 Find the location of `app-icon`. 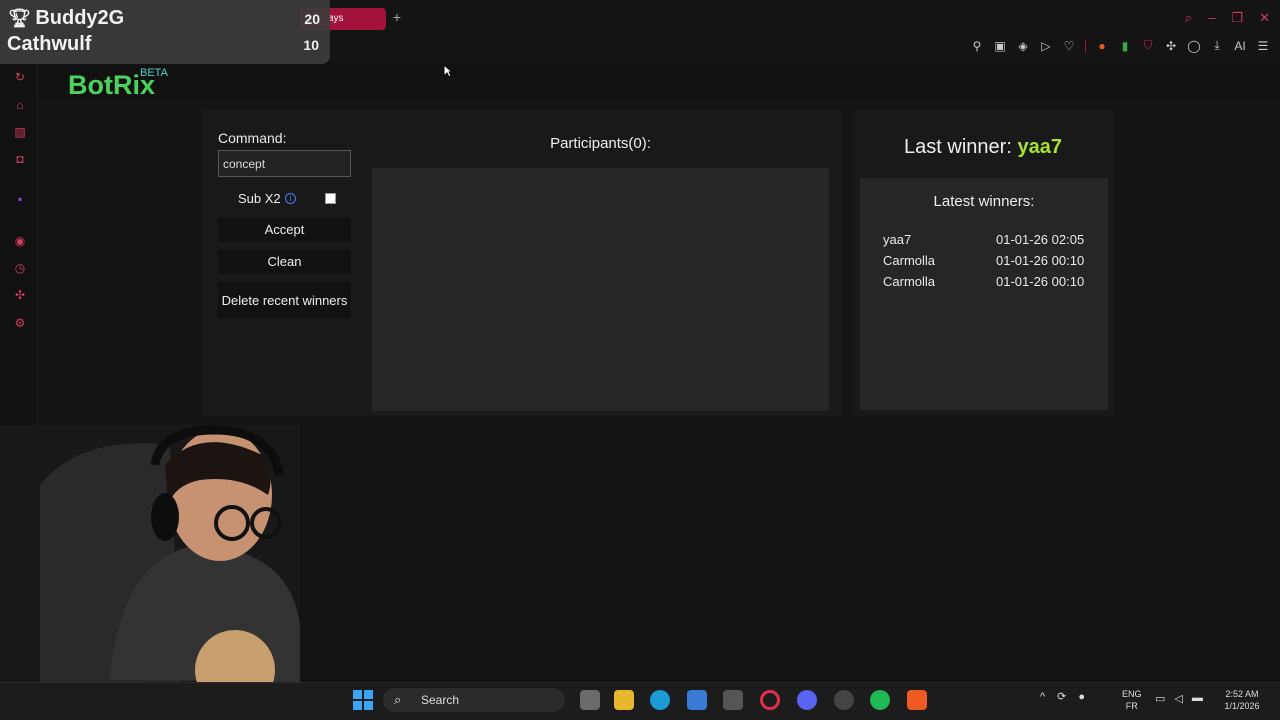

app-icon is located at coordinates (733, 700).